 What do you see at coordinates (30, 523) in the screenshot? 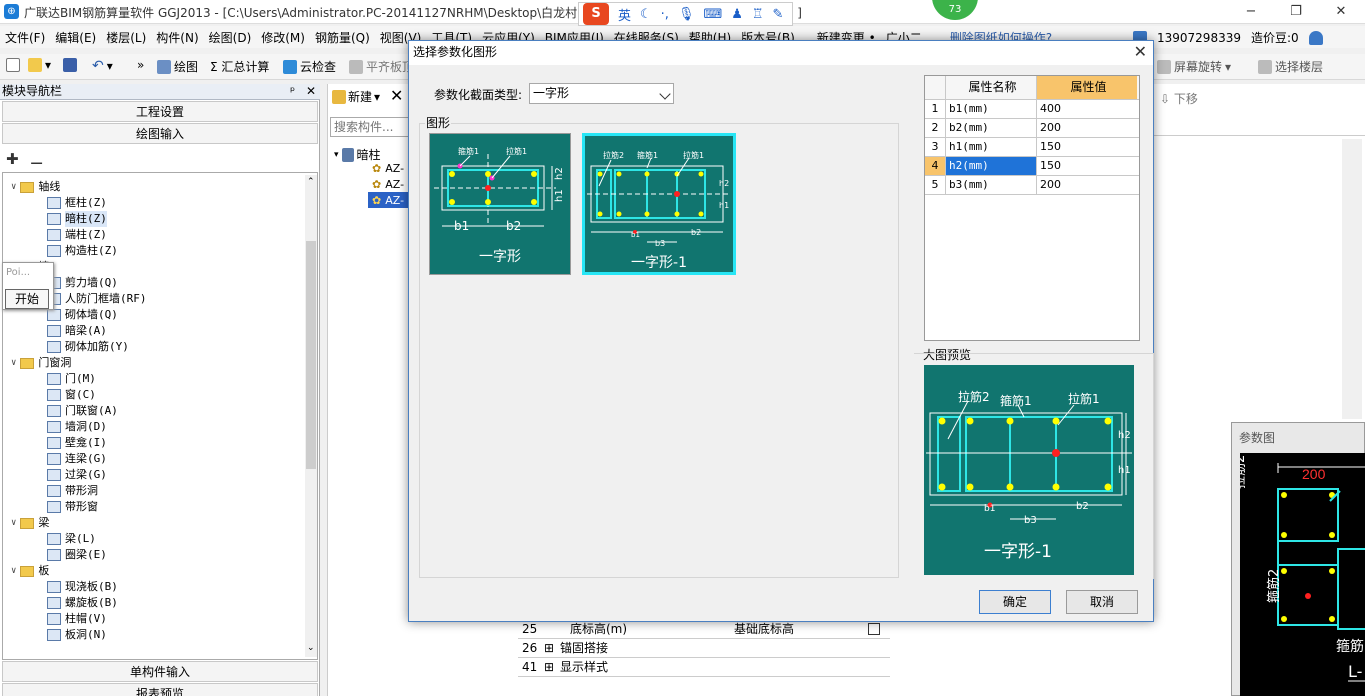
I see `tree-folder: ∨ 梁` at bounding box center [30, 523].